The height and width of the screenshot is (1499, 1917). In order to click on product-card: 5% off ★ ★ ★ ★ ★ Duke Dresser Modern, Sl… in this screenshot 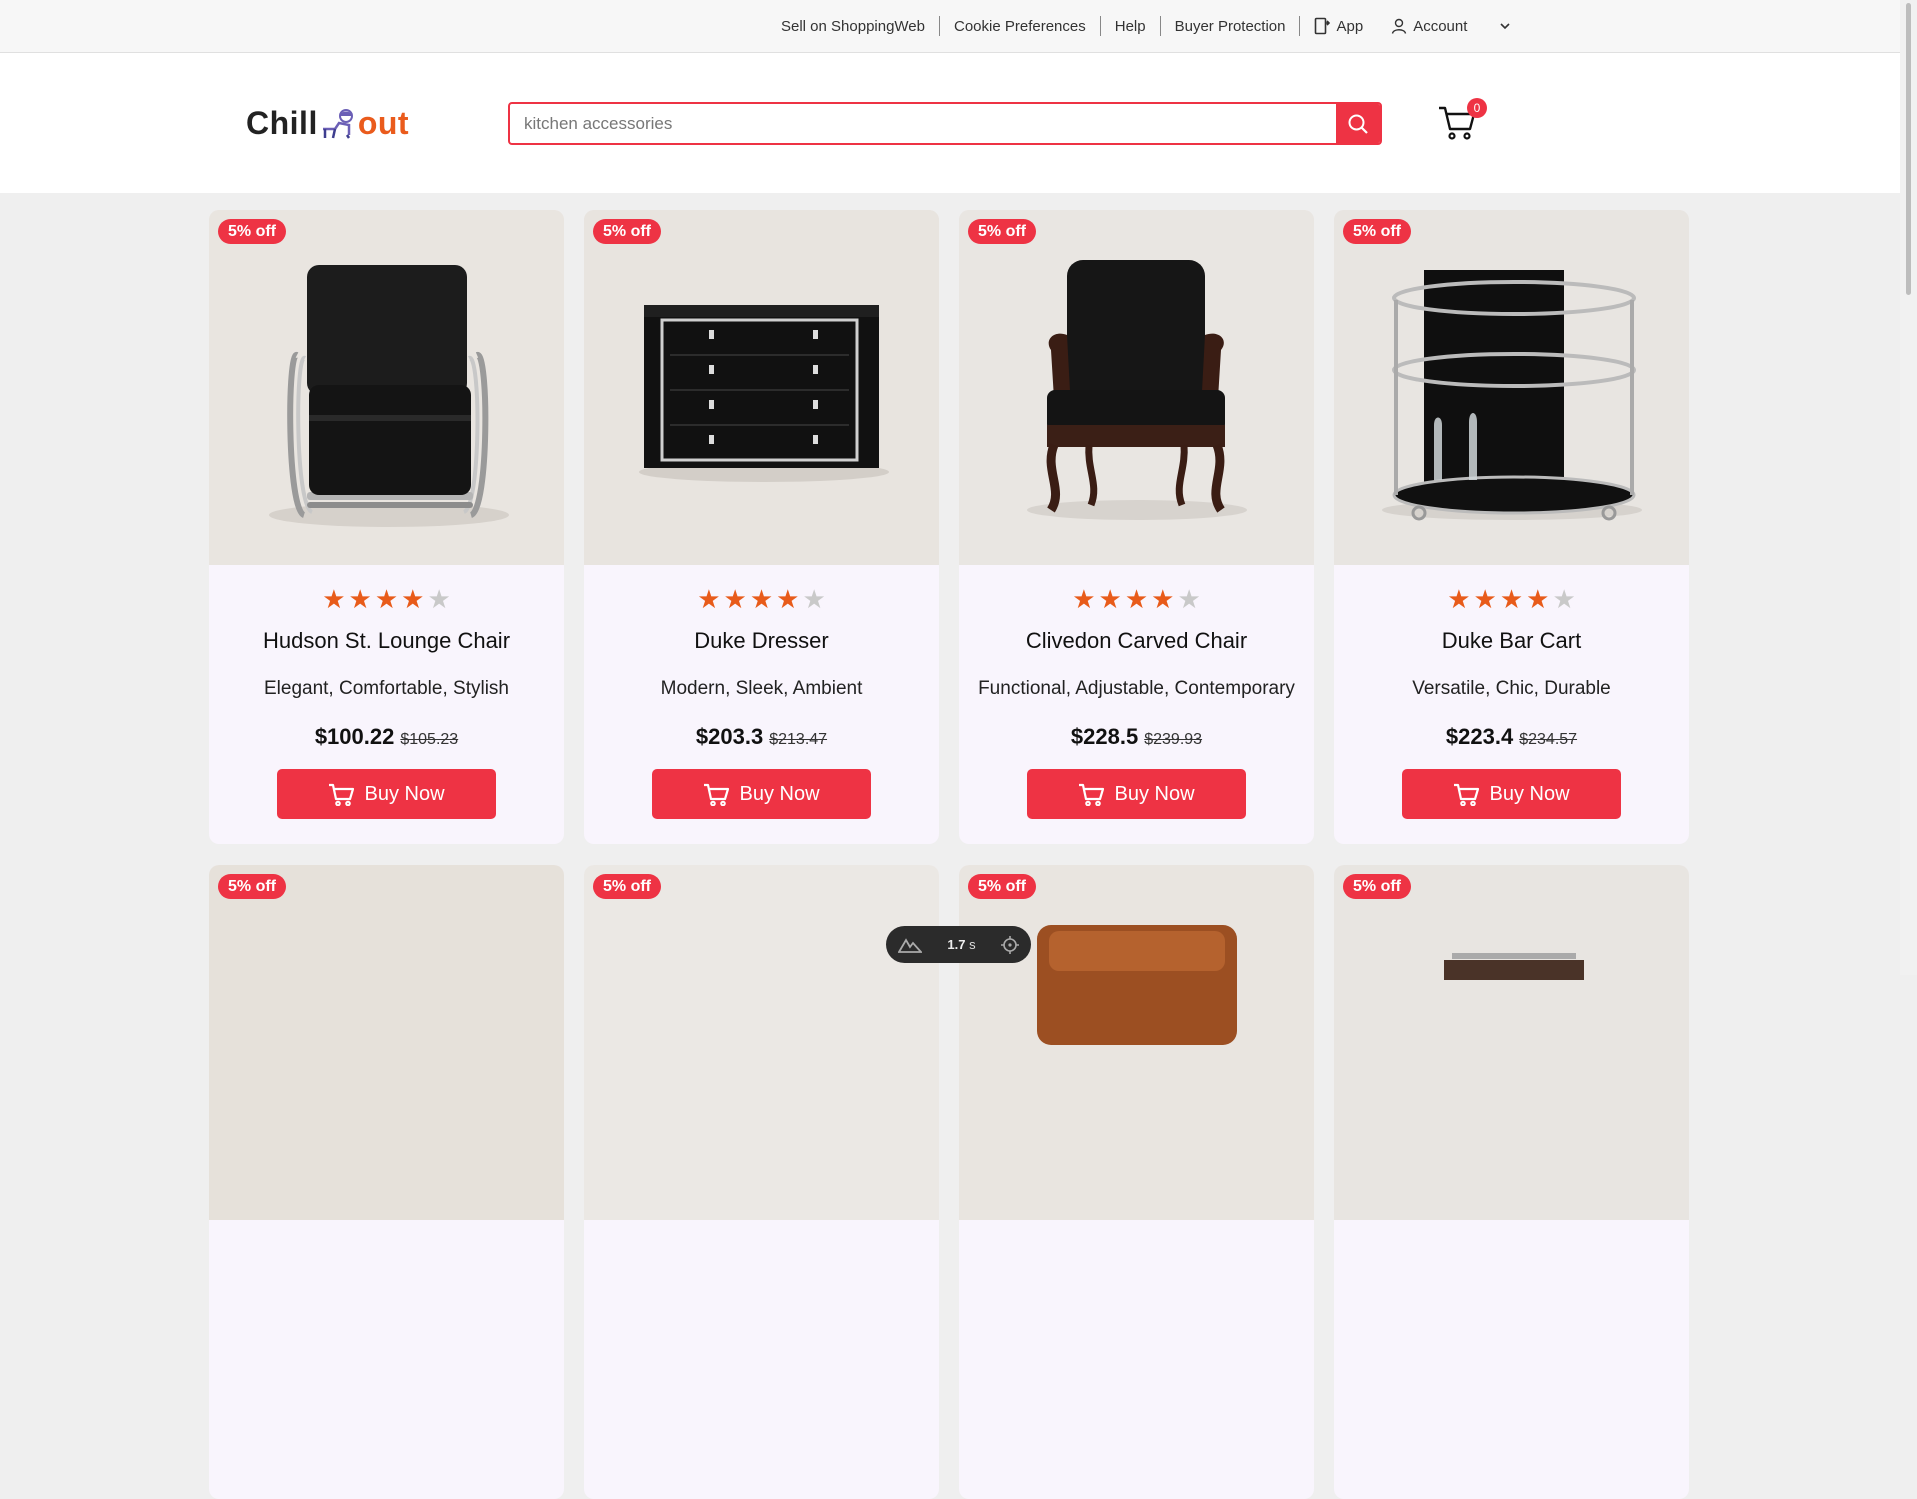, I will do `click(761, 527)`.